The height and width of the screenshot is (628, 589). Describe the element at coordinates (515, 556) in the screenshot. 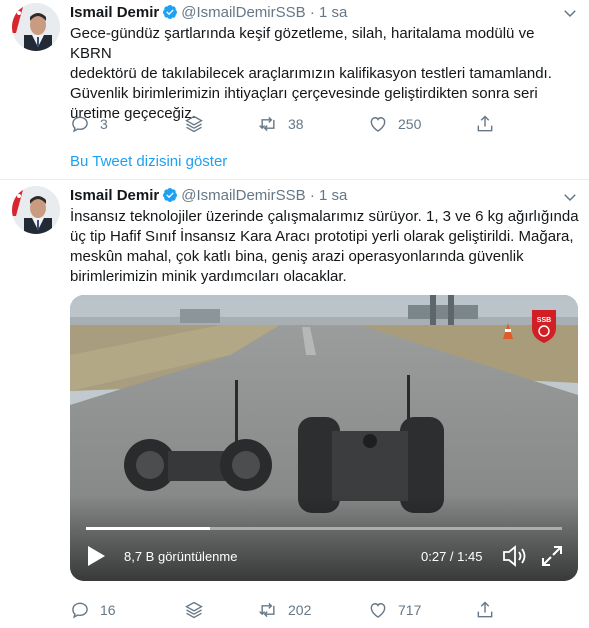

I see `volume-icon` at that location.